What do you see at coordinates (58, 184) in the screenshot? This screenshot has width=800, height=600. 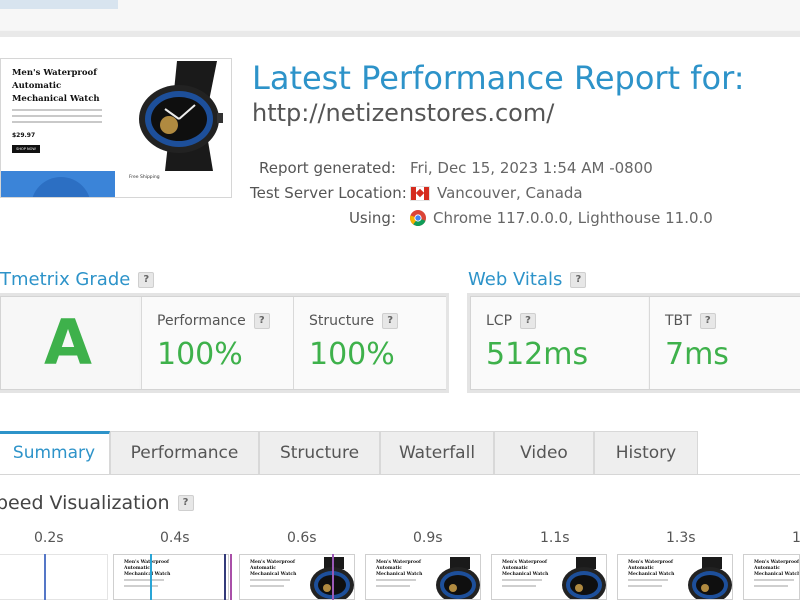 I see `thumbnail-blue-banner` at bounding box center [58, 184].